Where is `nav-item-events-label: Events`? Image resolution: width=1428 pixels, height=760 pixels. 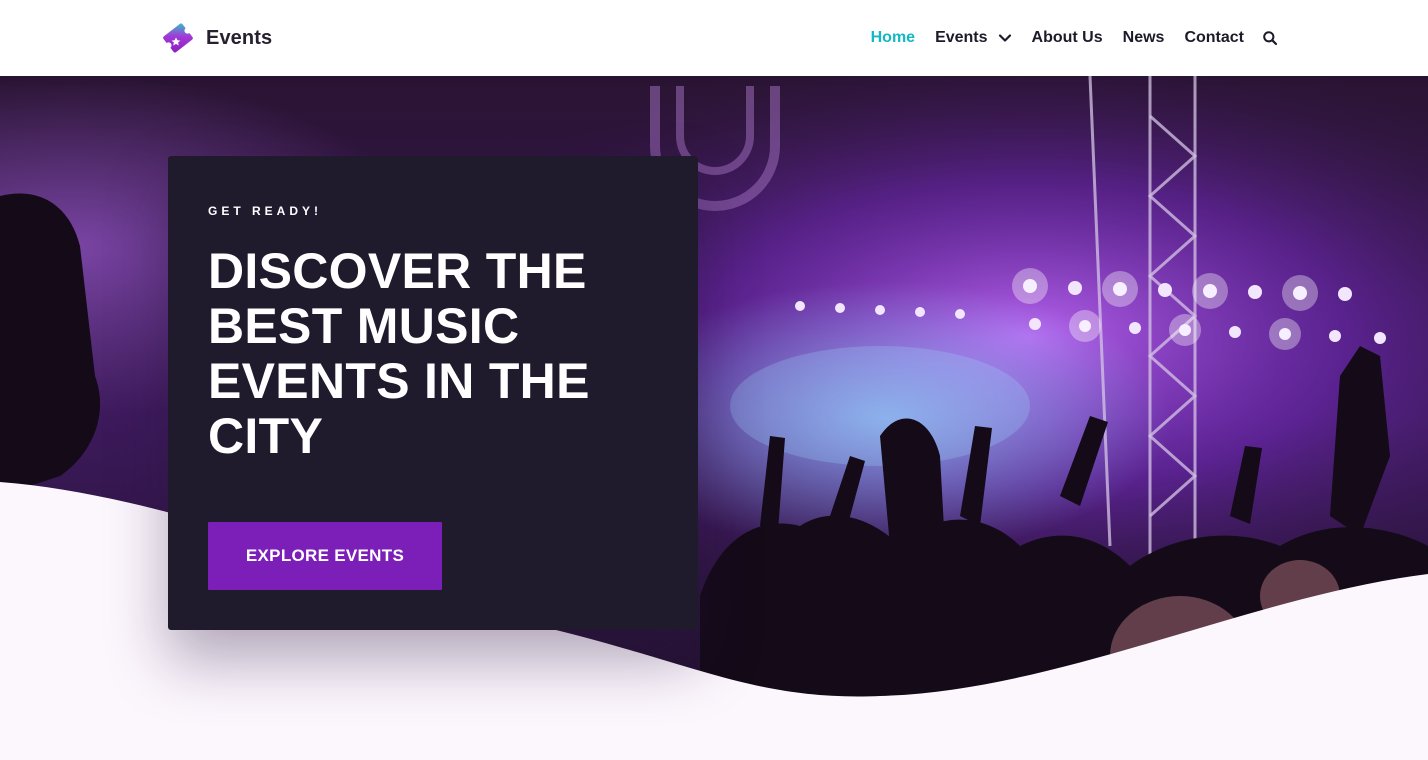 nav-item-events-label: Events is located at coordinates (961, 37).